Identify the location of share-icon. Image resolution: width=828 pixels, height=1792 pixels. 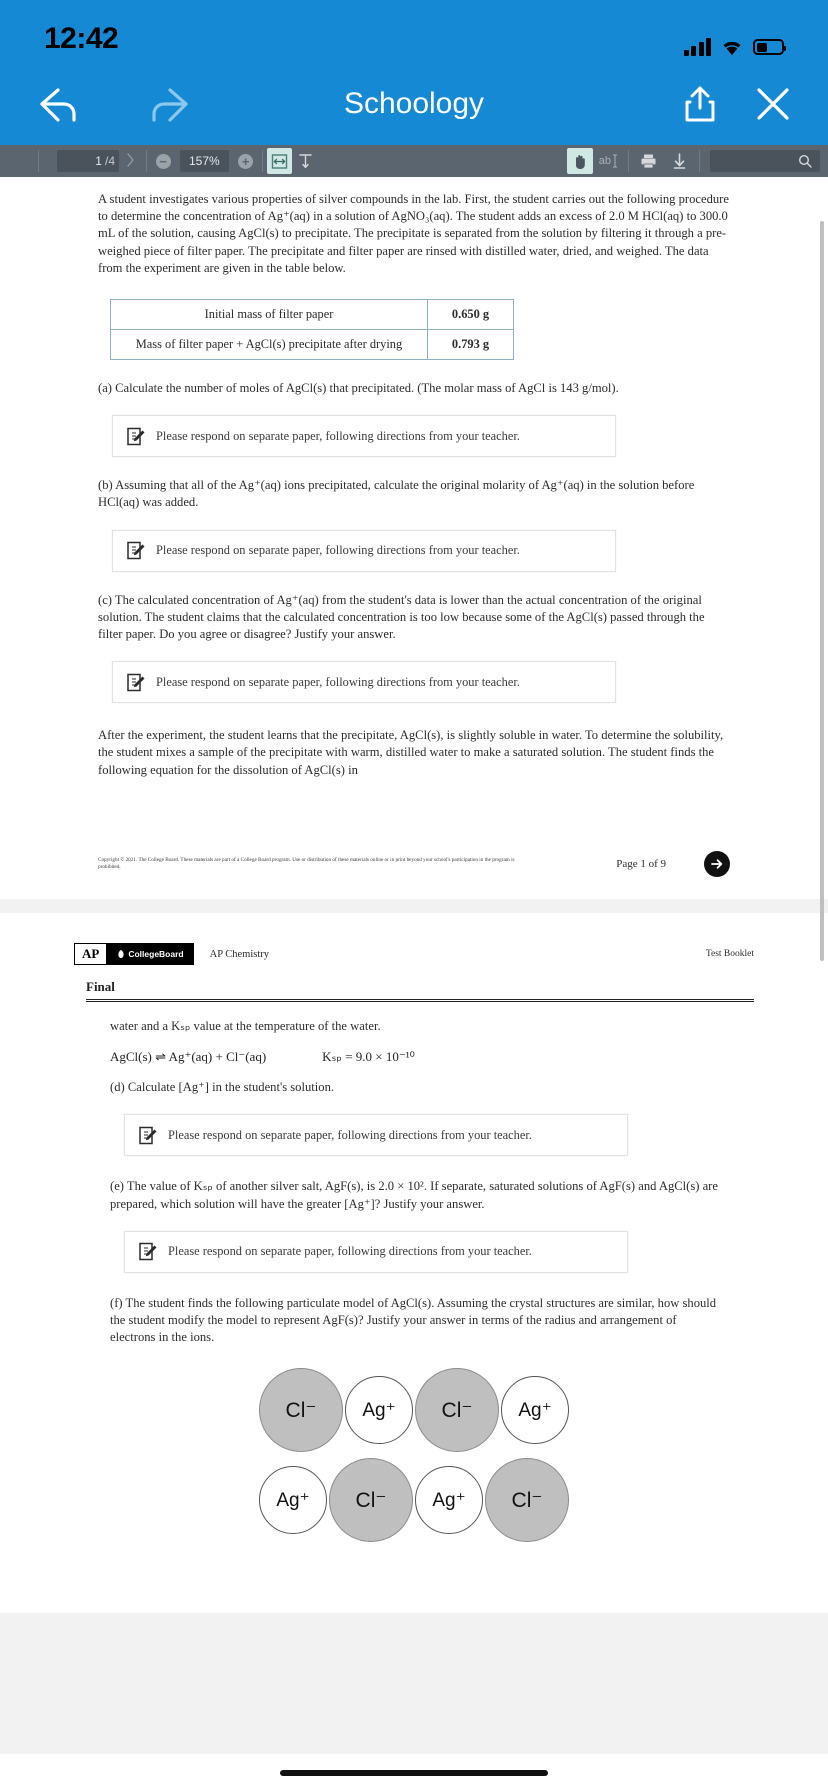
(700, 104).